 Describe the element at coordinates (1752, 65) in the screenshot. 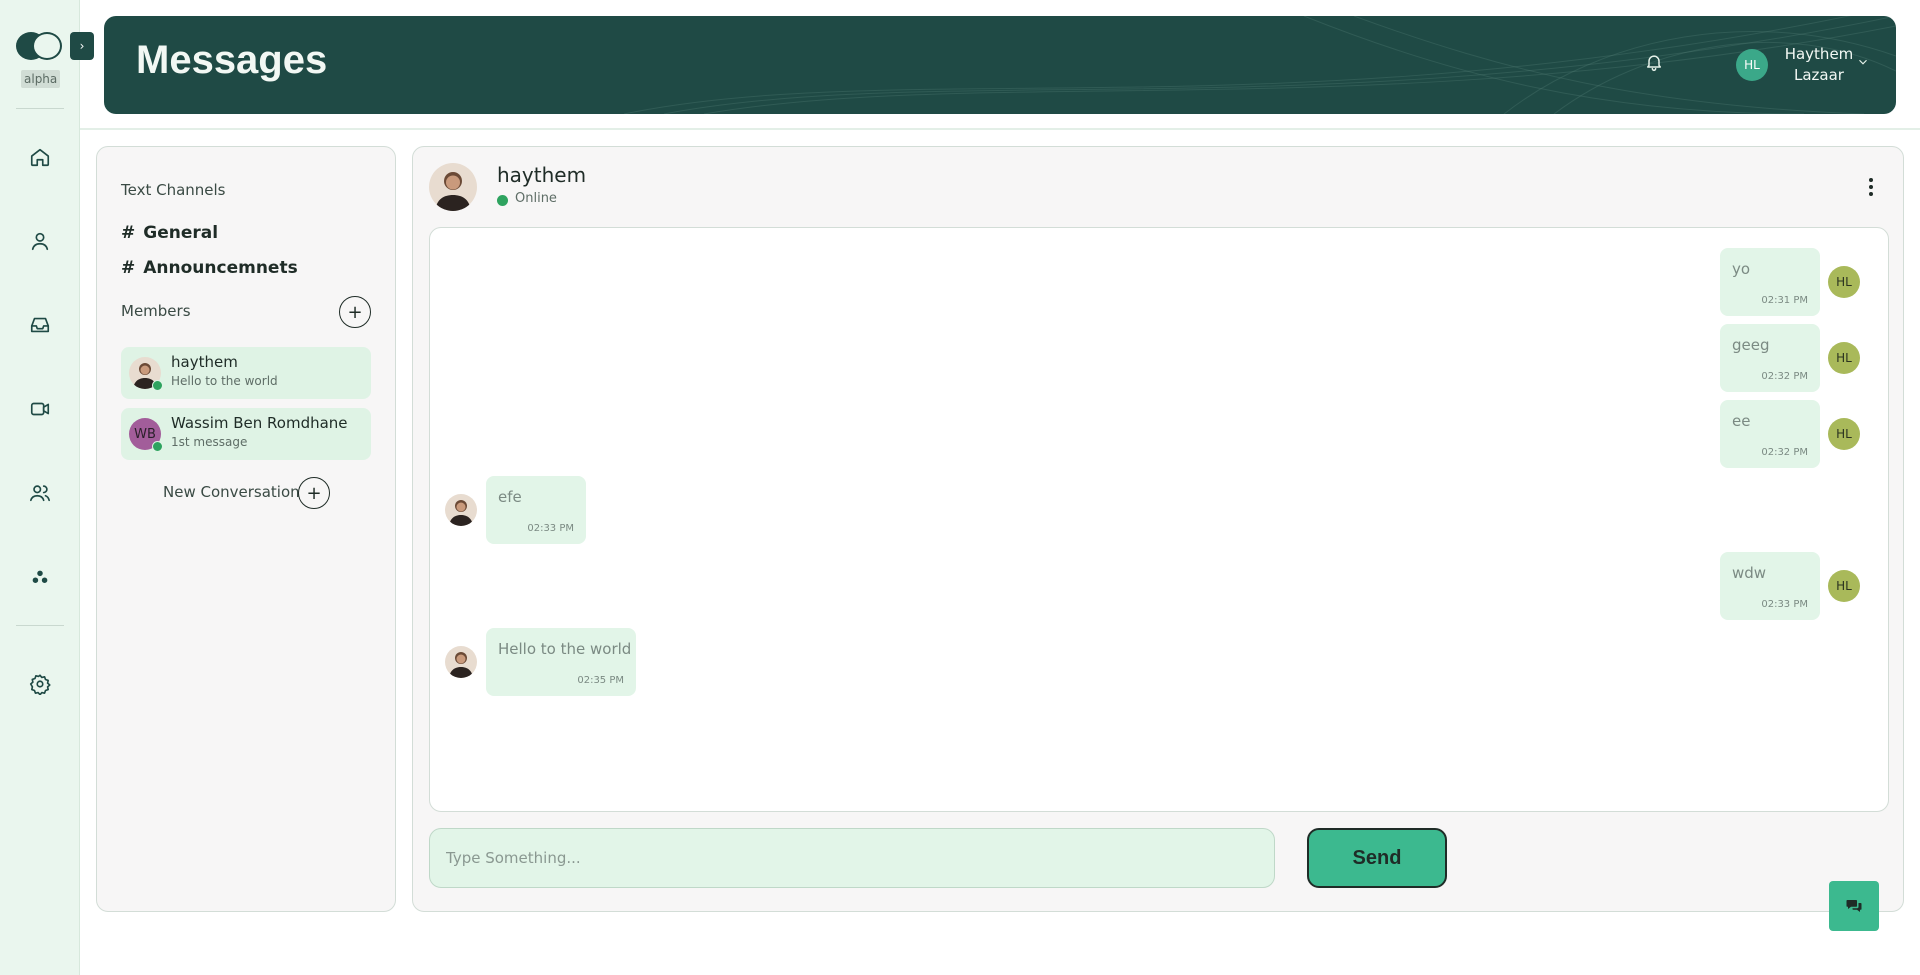

I see `user-avatar: HL` at that location.